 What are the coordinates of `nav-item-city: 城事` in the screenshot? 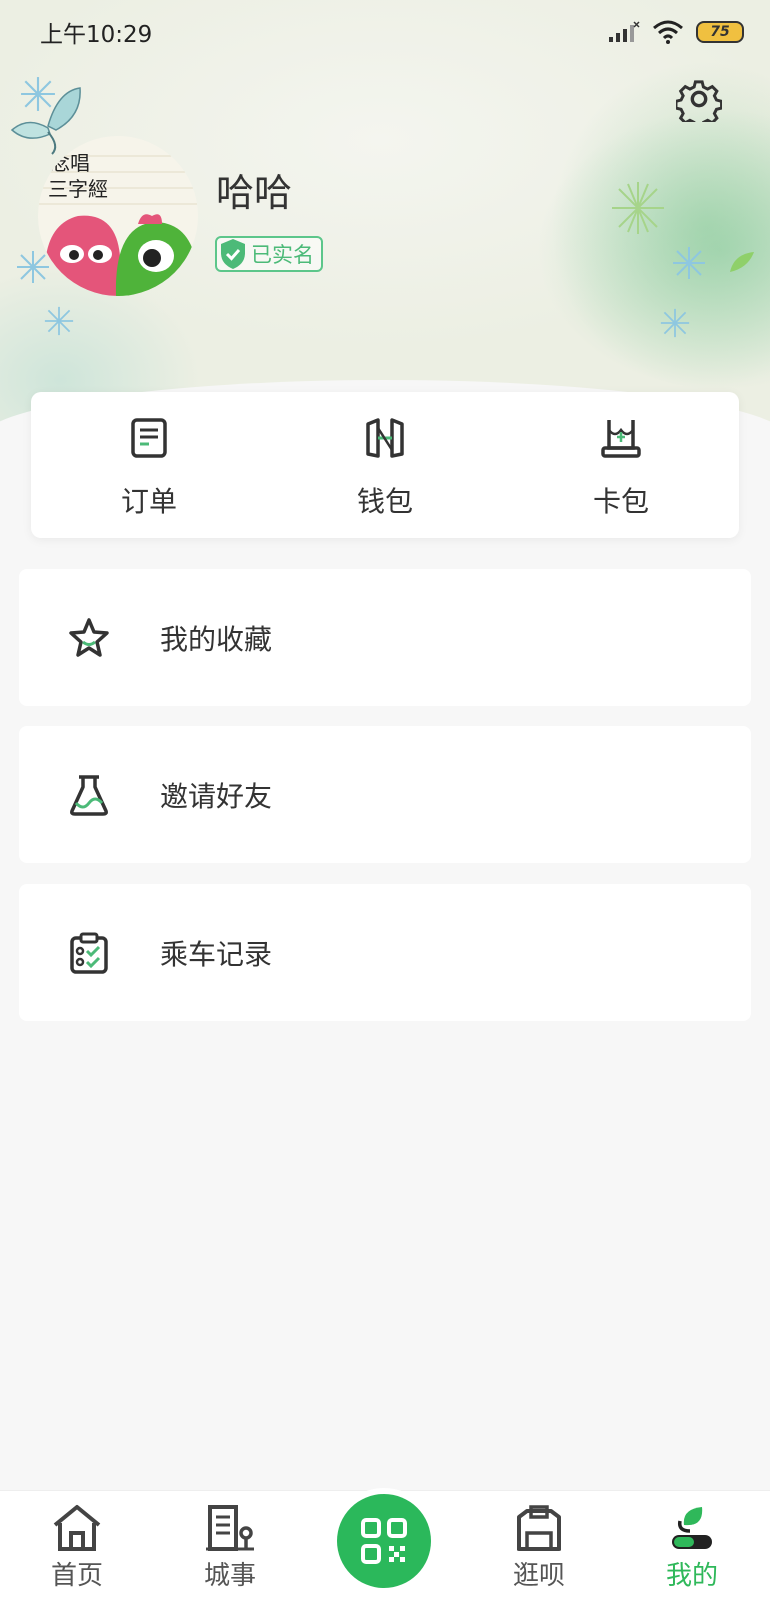 It's located at (230, 1545).